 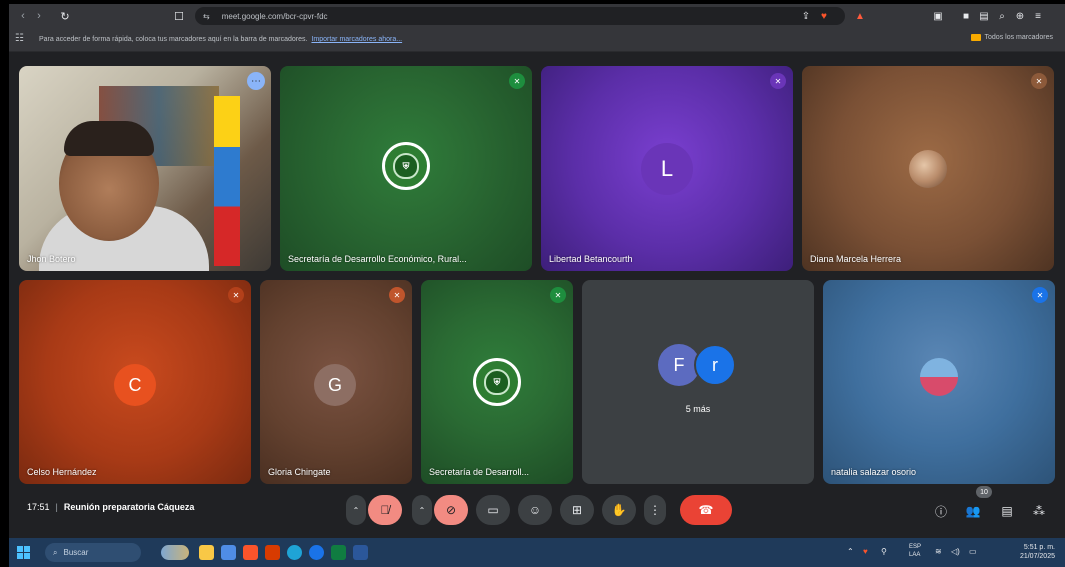 What do you see at coordinates (619, 510) in the screenshot?
I see `raise-hand-button: ✋` at bounding box center [619, 510].